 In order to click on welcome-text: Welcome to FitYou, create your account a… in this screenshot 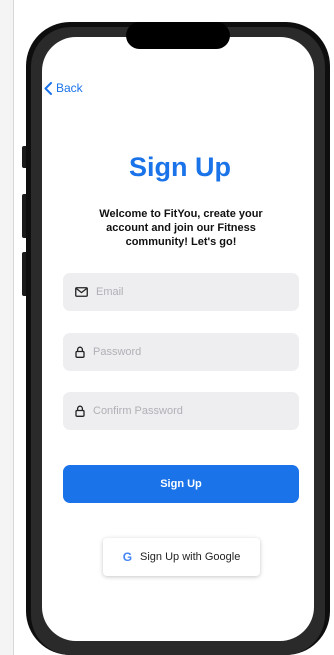, I will do `click(181, 228)`.